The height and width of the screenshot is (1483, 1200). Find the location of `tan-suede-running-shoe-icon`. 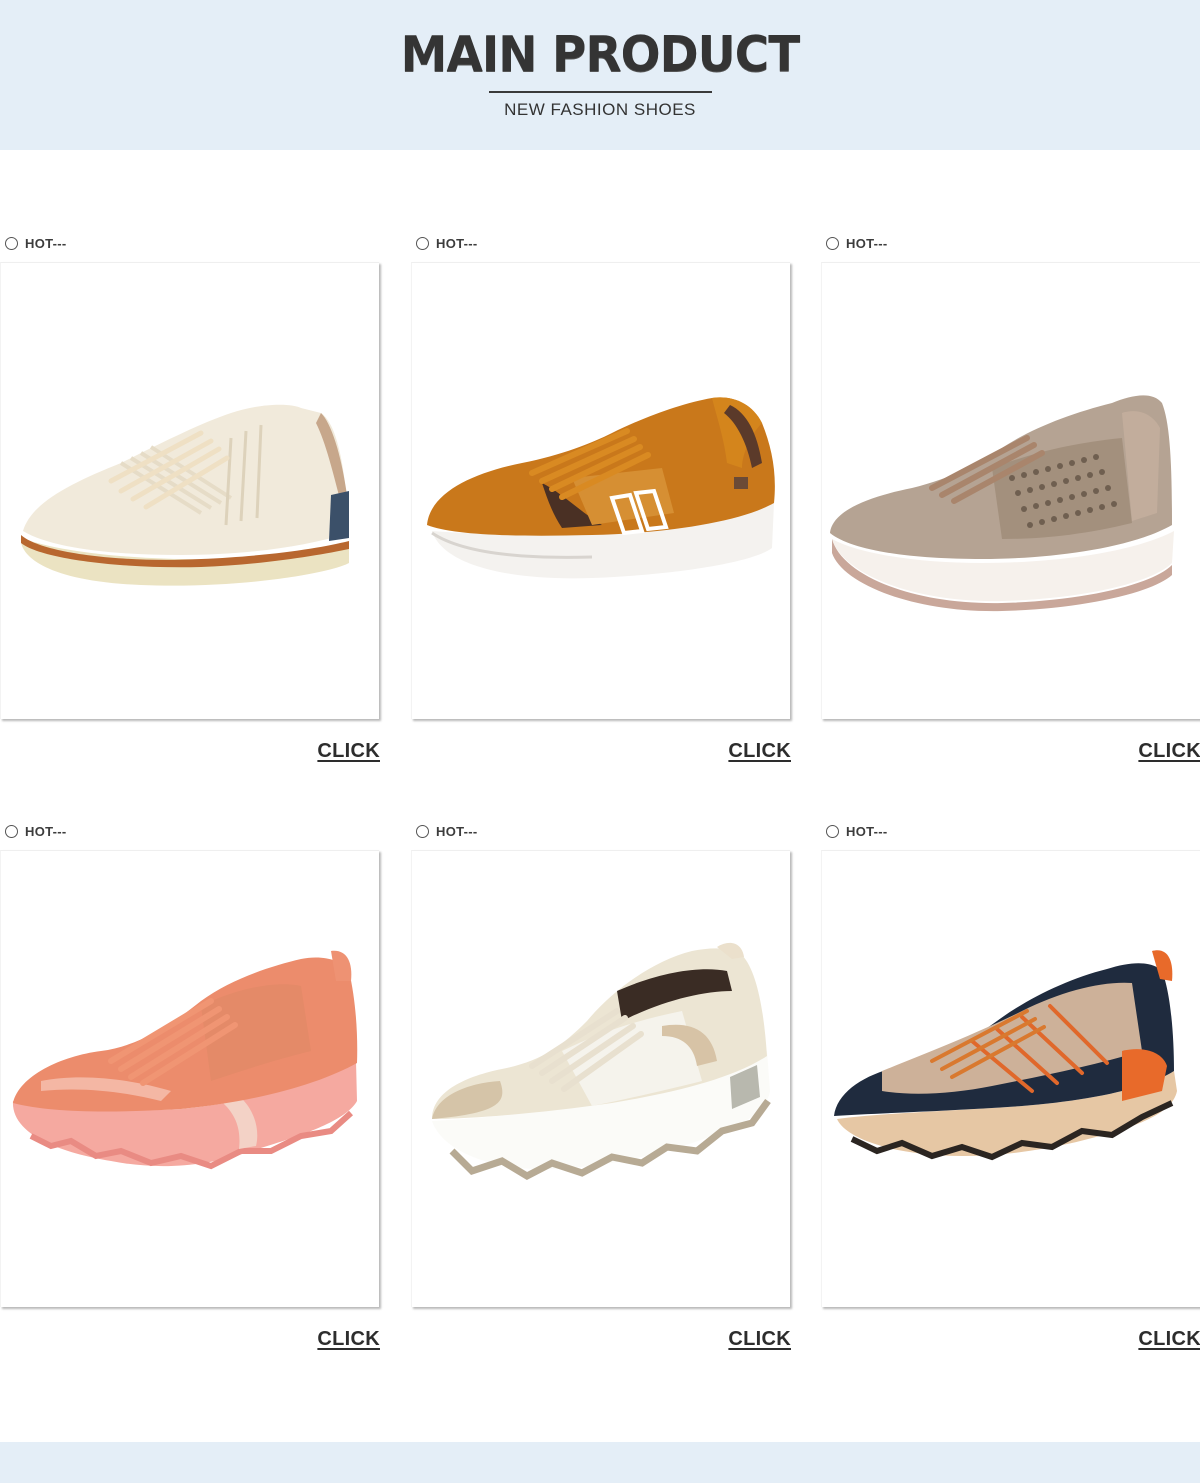

tan-suede-running-shoe-icon is located at coordinates (601, 488).